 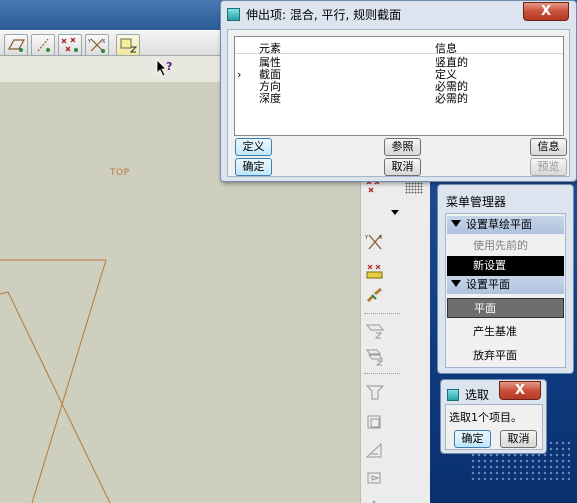 What do you see at coordinates (477, 395) in the screenshot?
I see `select-dialog-title: 选取` at bounding box center [477, 395].